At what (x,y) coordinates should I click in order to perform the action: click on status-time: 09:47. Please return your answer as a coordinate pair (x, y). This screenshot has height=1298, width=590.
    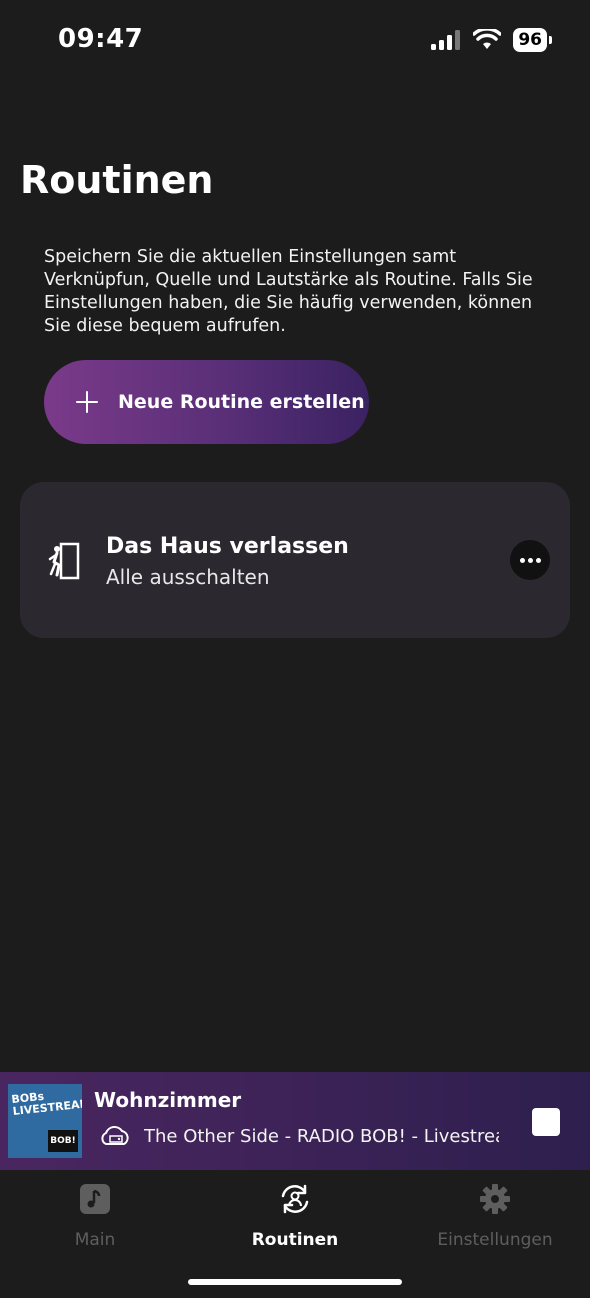
    Looking at the image, I should click on (101, 39).